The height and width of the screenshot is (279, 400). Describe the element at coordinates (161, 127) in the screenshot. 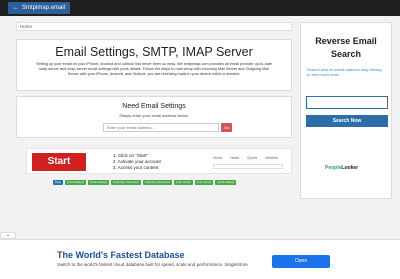

I see `email-input` at that location.